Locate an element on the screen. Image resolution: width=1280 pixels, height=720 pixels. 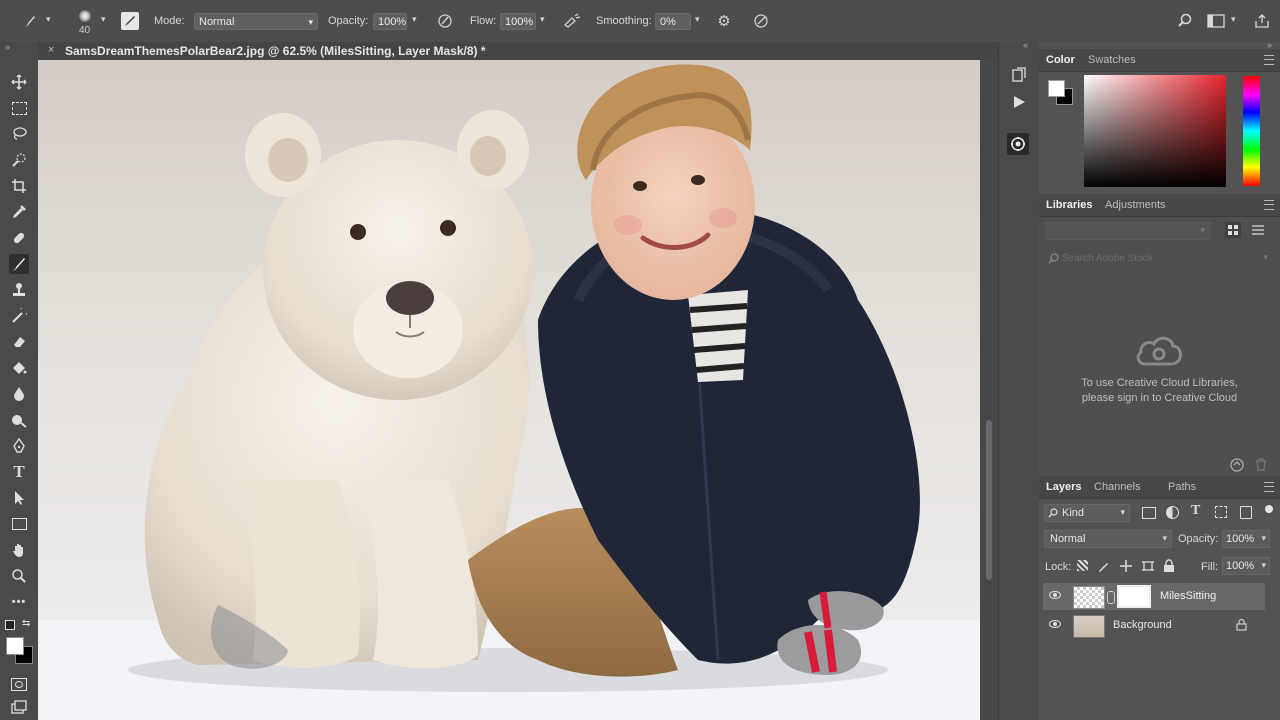
stock-search-field: Search Adobe Stock ▾ is located at coordinates (1157, 259).